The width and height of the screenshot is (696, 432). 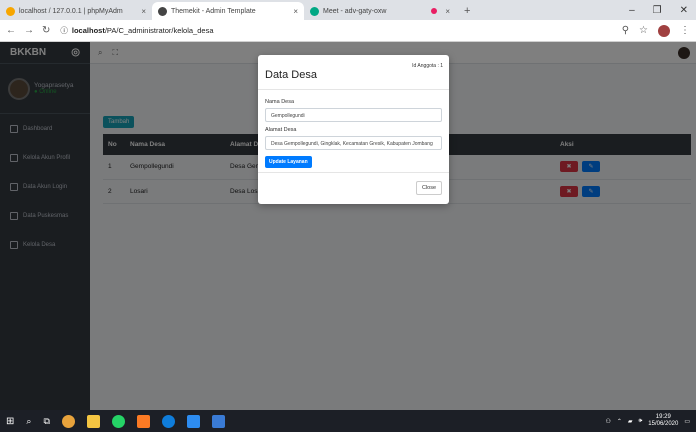 I want to click on window-controls: – ❐ ✕, so click(x=662, y=10).